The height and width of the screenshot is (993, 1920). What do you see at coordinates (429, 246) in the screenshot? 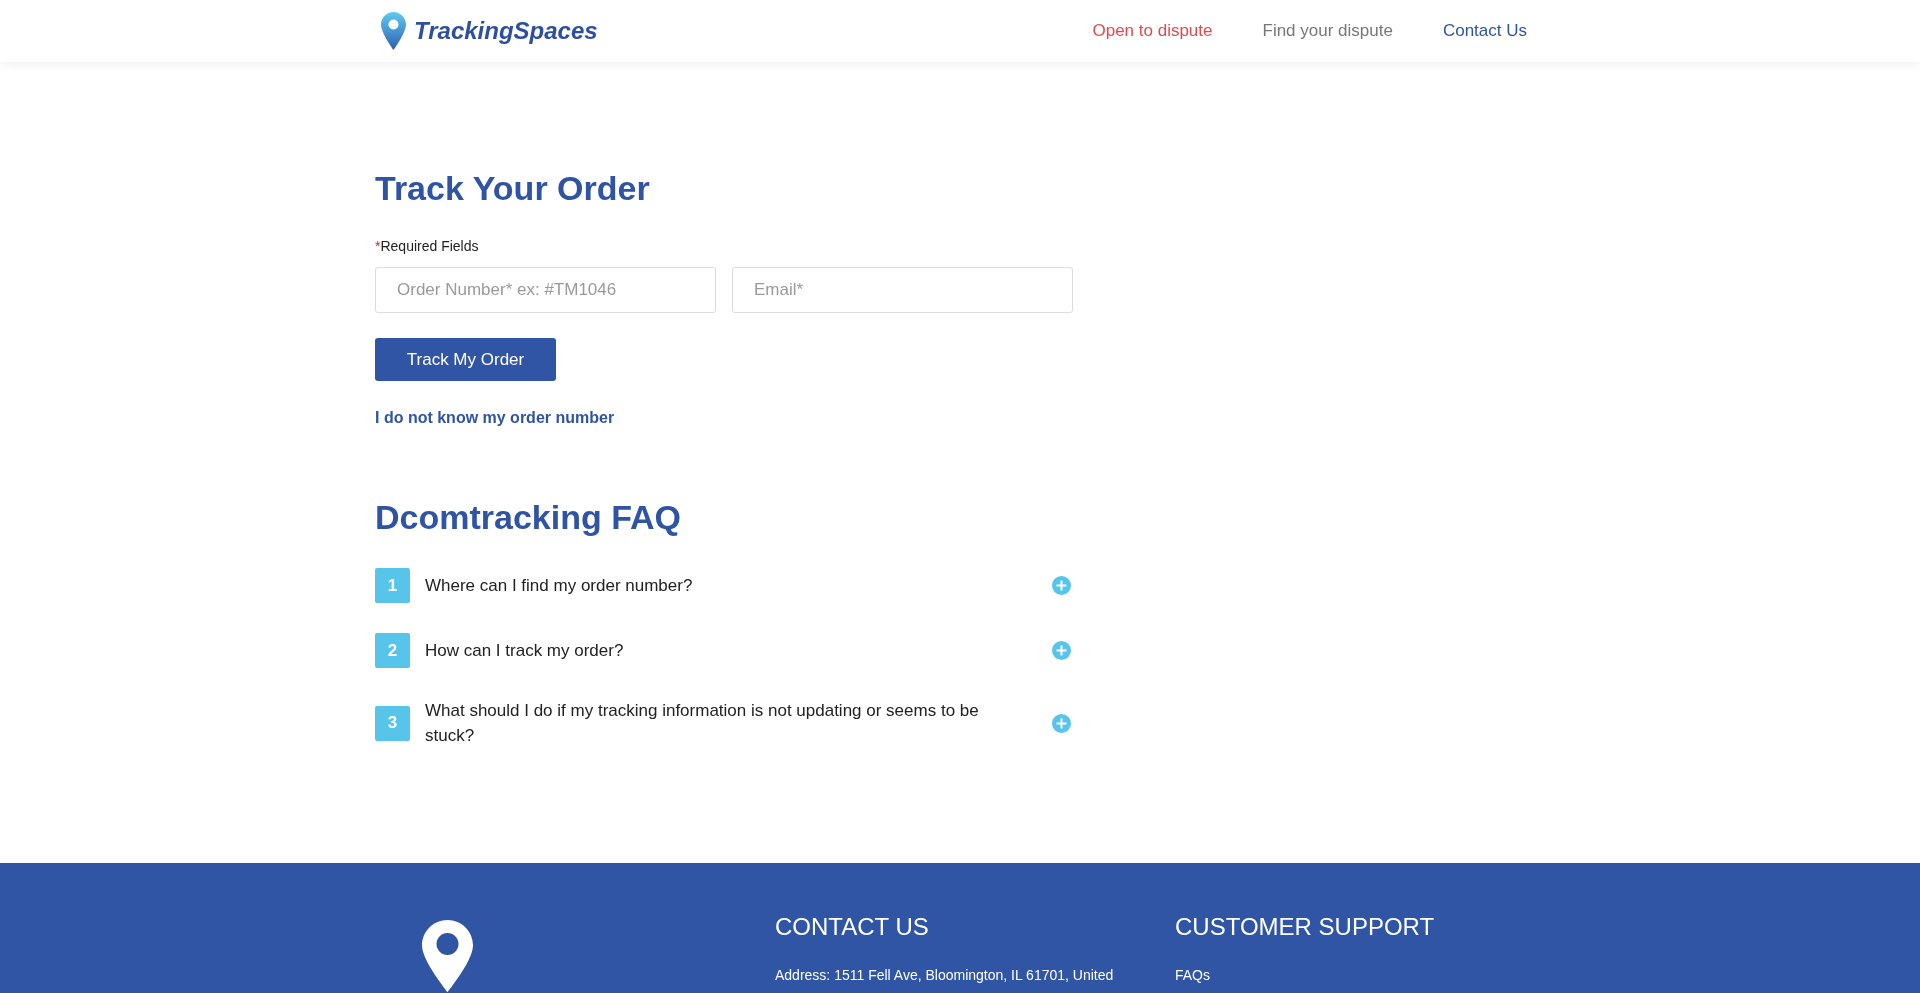
I see `required-fields-note: Required Fields` at bounding box center [429, 246].